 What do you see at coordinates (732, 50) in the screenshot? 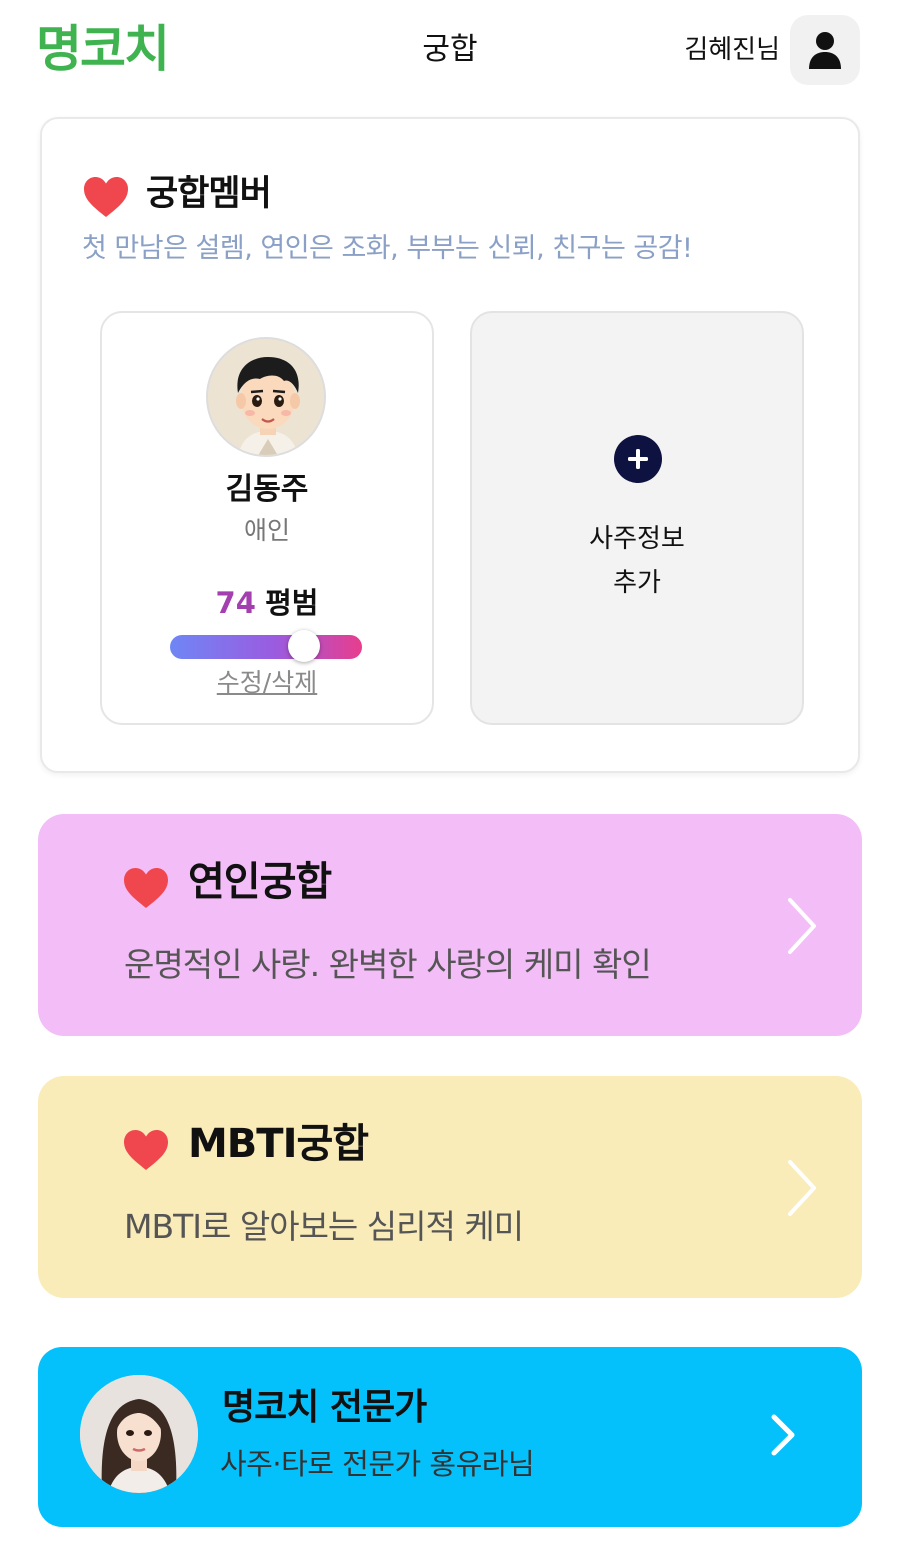
I see `user-name: 김혜진님` at bounding box center [732, 50].